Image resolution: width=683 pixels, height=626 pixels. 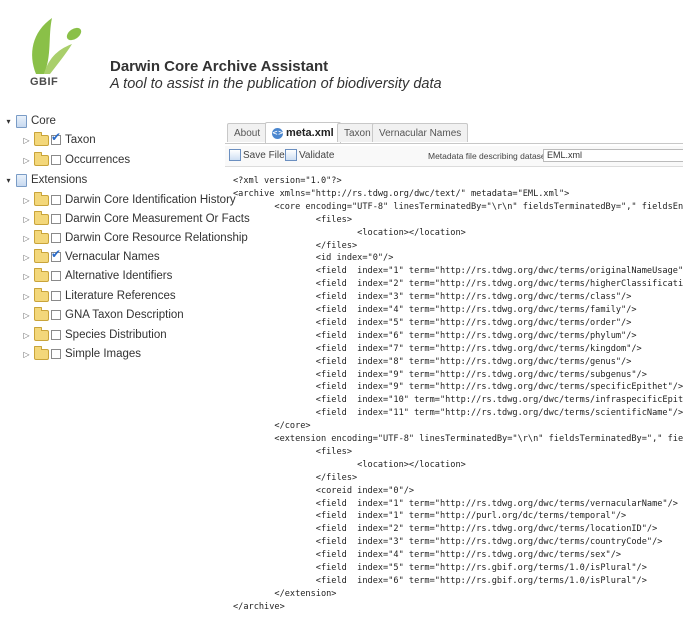 What do you see at coordinates (97, 276) in the screenshot?
I see `tree-node-alternative-identifiers: ▷ Alternative Identifiers` at bounding box center [97, 276].